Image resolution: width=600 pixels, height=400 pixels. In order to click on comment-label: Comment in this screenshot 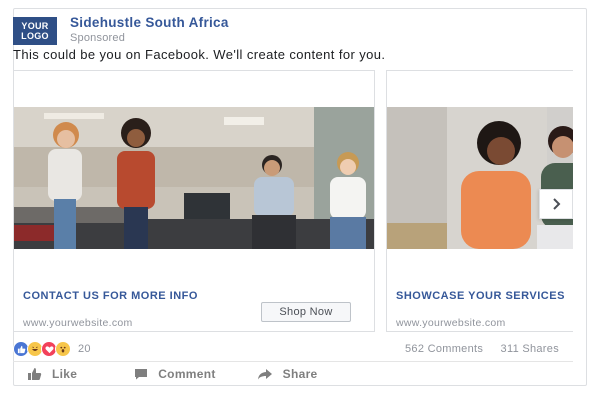, I will do `click(187, 374)`.